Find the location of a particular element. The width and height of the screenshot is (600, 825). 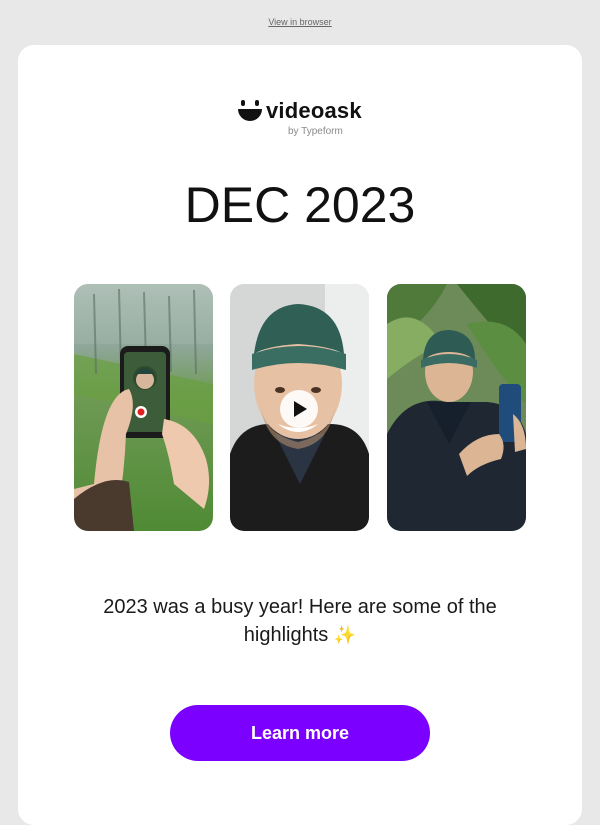

photo-phone-recording is located at coordinates (143, 407).